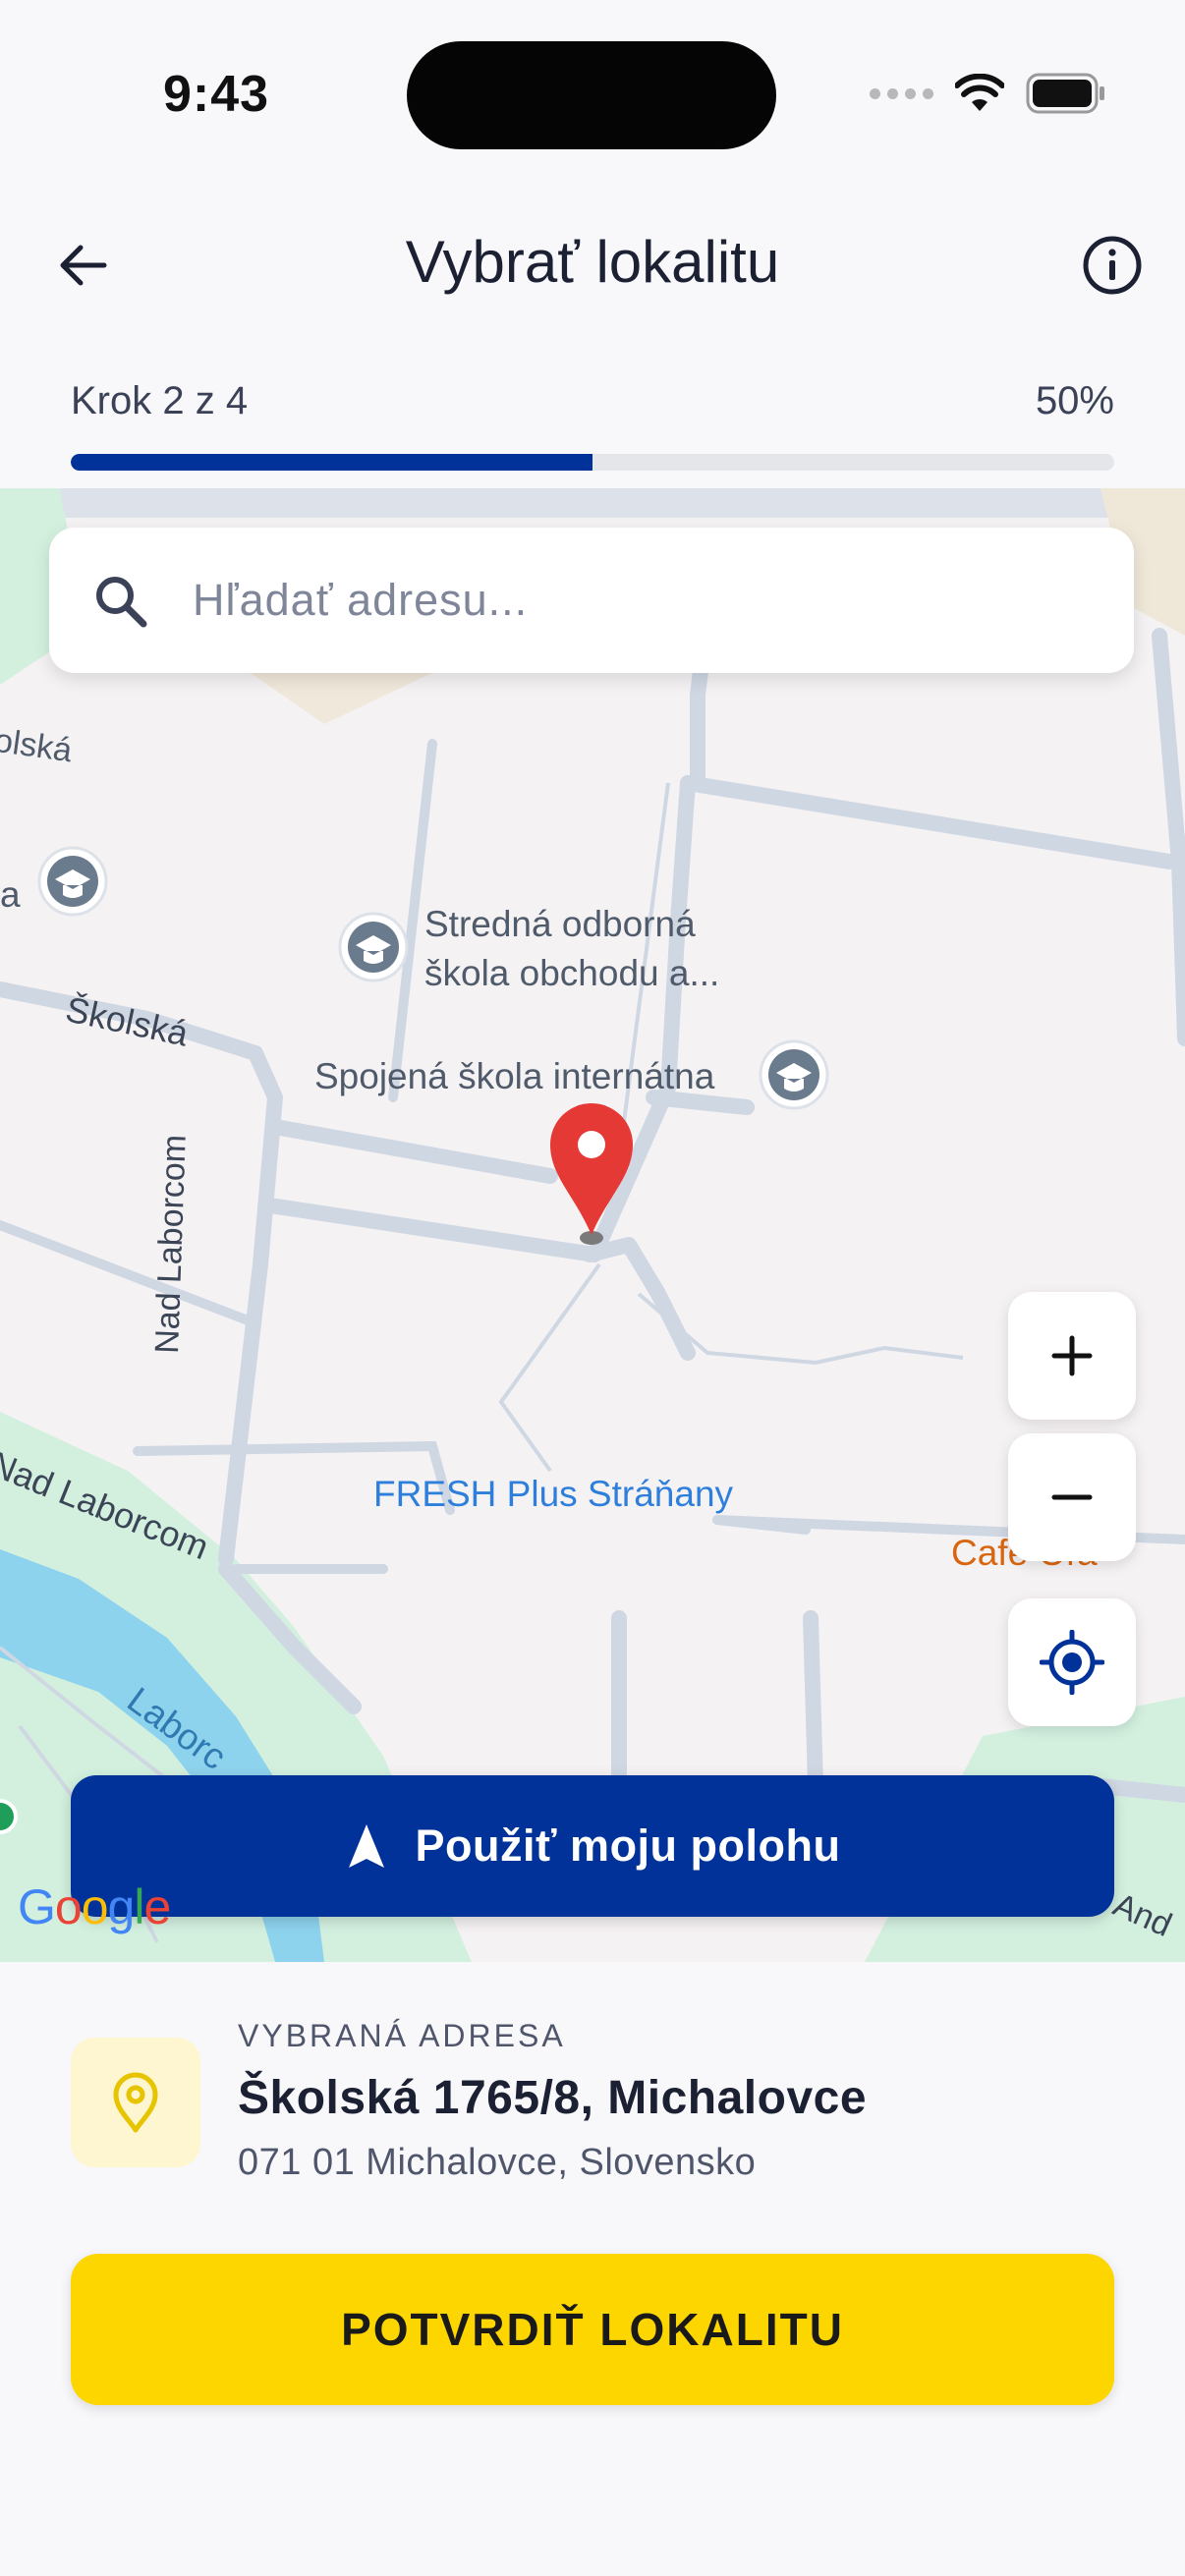  I want to click on zoom-in-button, so click(1072, 1356).